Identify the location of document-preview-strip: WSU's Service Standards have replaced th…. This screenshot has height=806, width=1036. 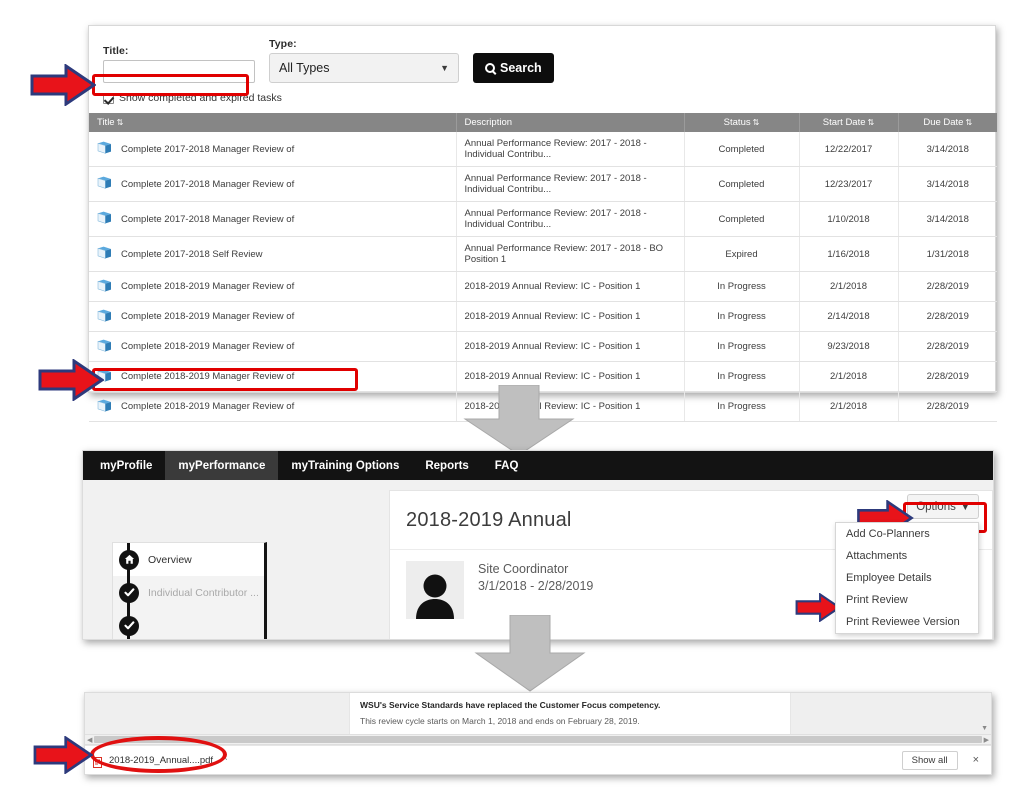
(538, 713).